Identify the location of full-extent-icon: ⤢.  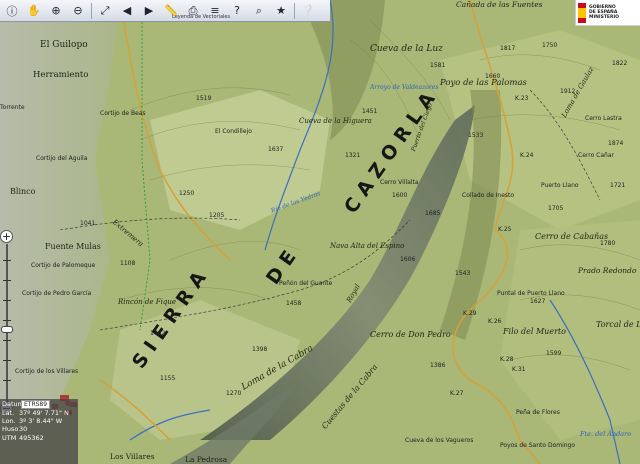
(105, 11).